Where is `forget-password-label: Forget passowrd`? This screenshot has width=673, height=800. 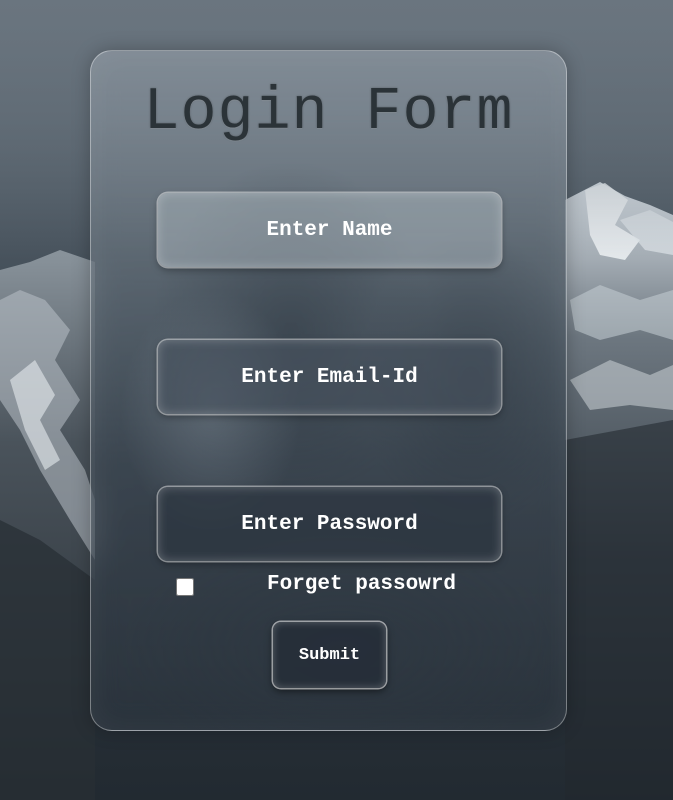 forget-password-label: Forget passowrd is located at coordinates (362, 584).